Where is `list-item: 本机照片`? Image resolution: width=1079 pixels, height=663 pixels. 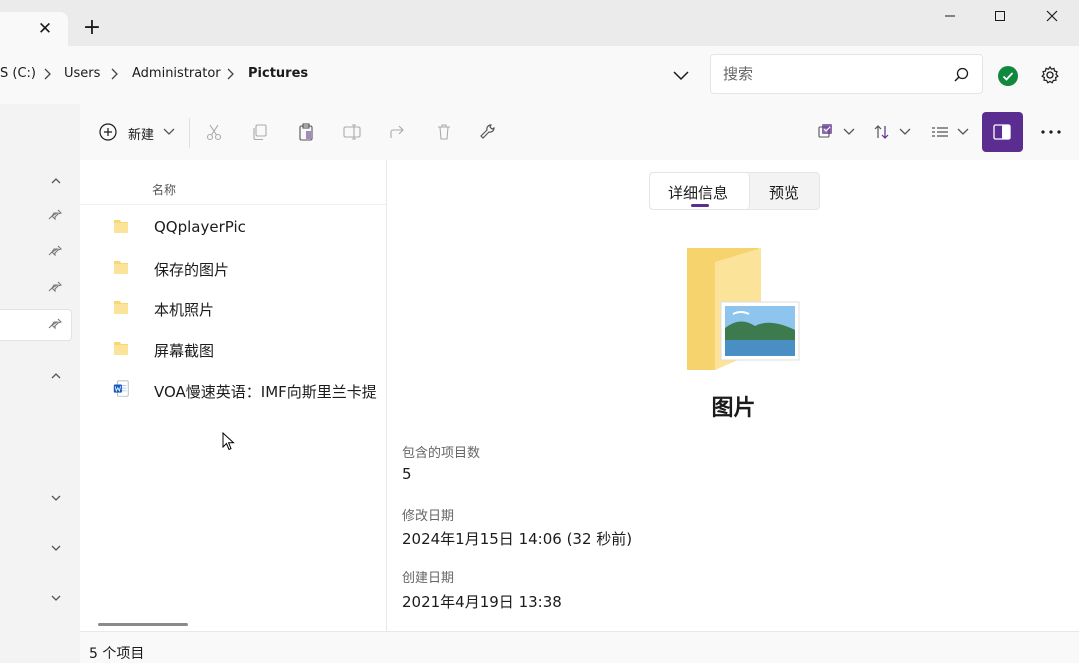
list-item: 本机照片 is located at coordinates (233, 308).